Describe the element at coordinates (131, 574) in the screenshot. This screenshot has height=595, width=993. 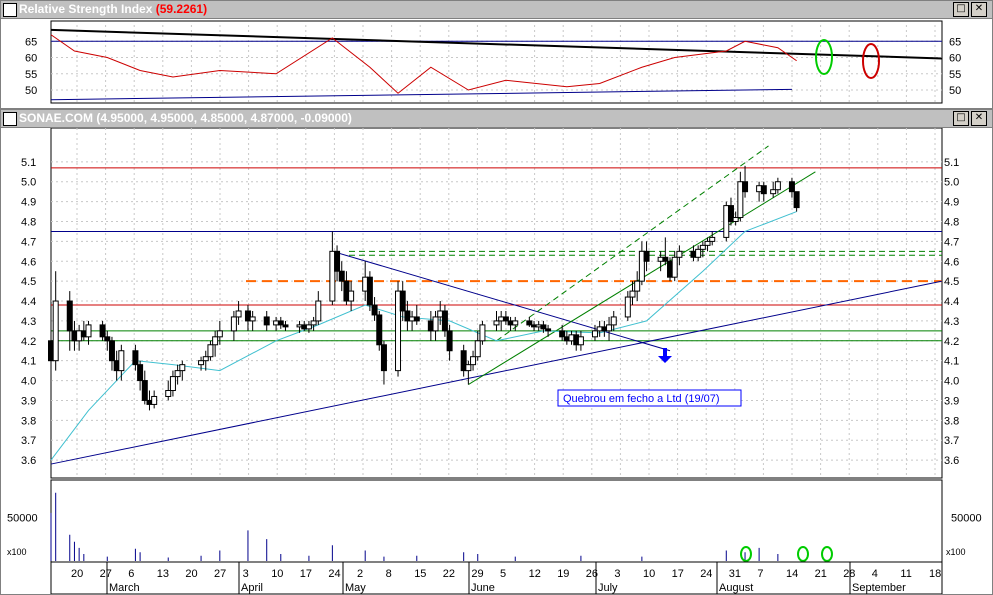
I see `x-axis-day-label: 6` at that location.